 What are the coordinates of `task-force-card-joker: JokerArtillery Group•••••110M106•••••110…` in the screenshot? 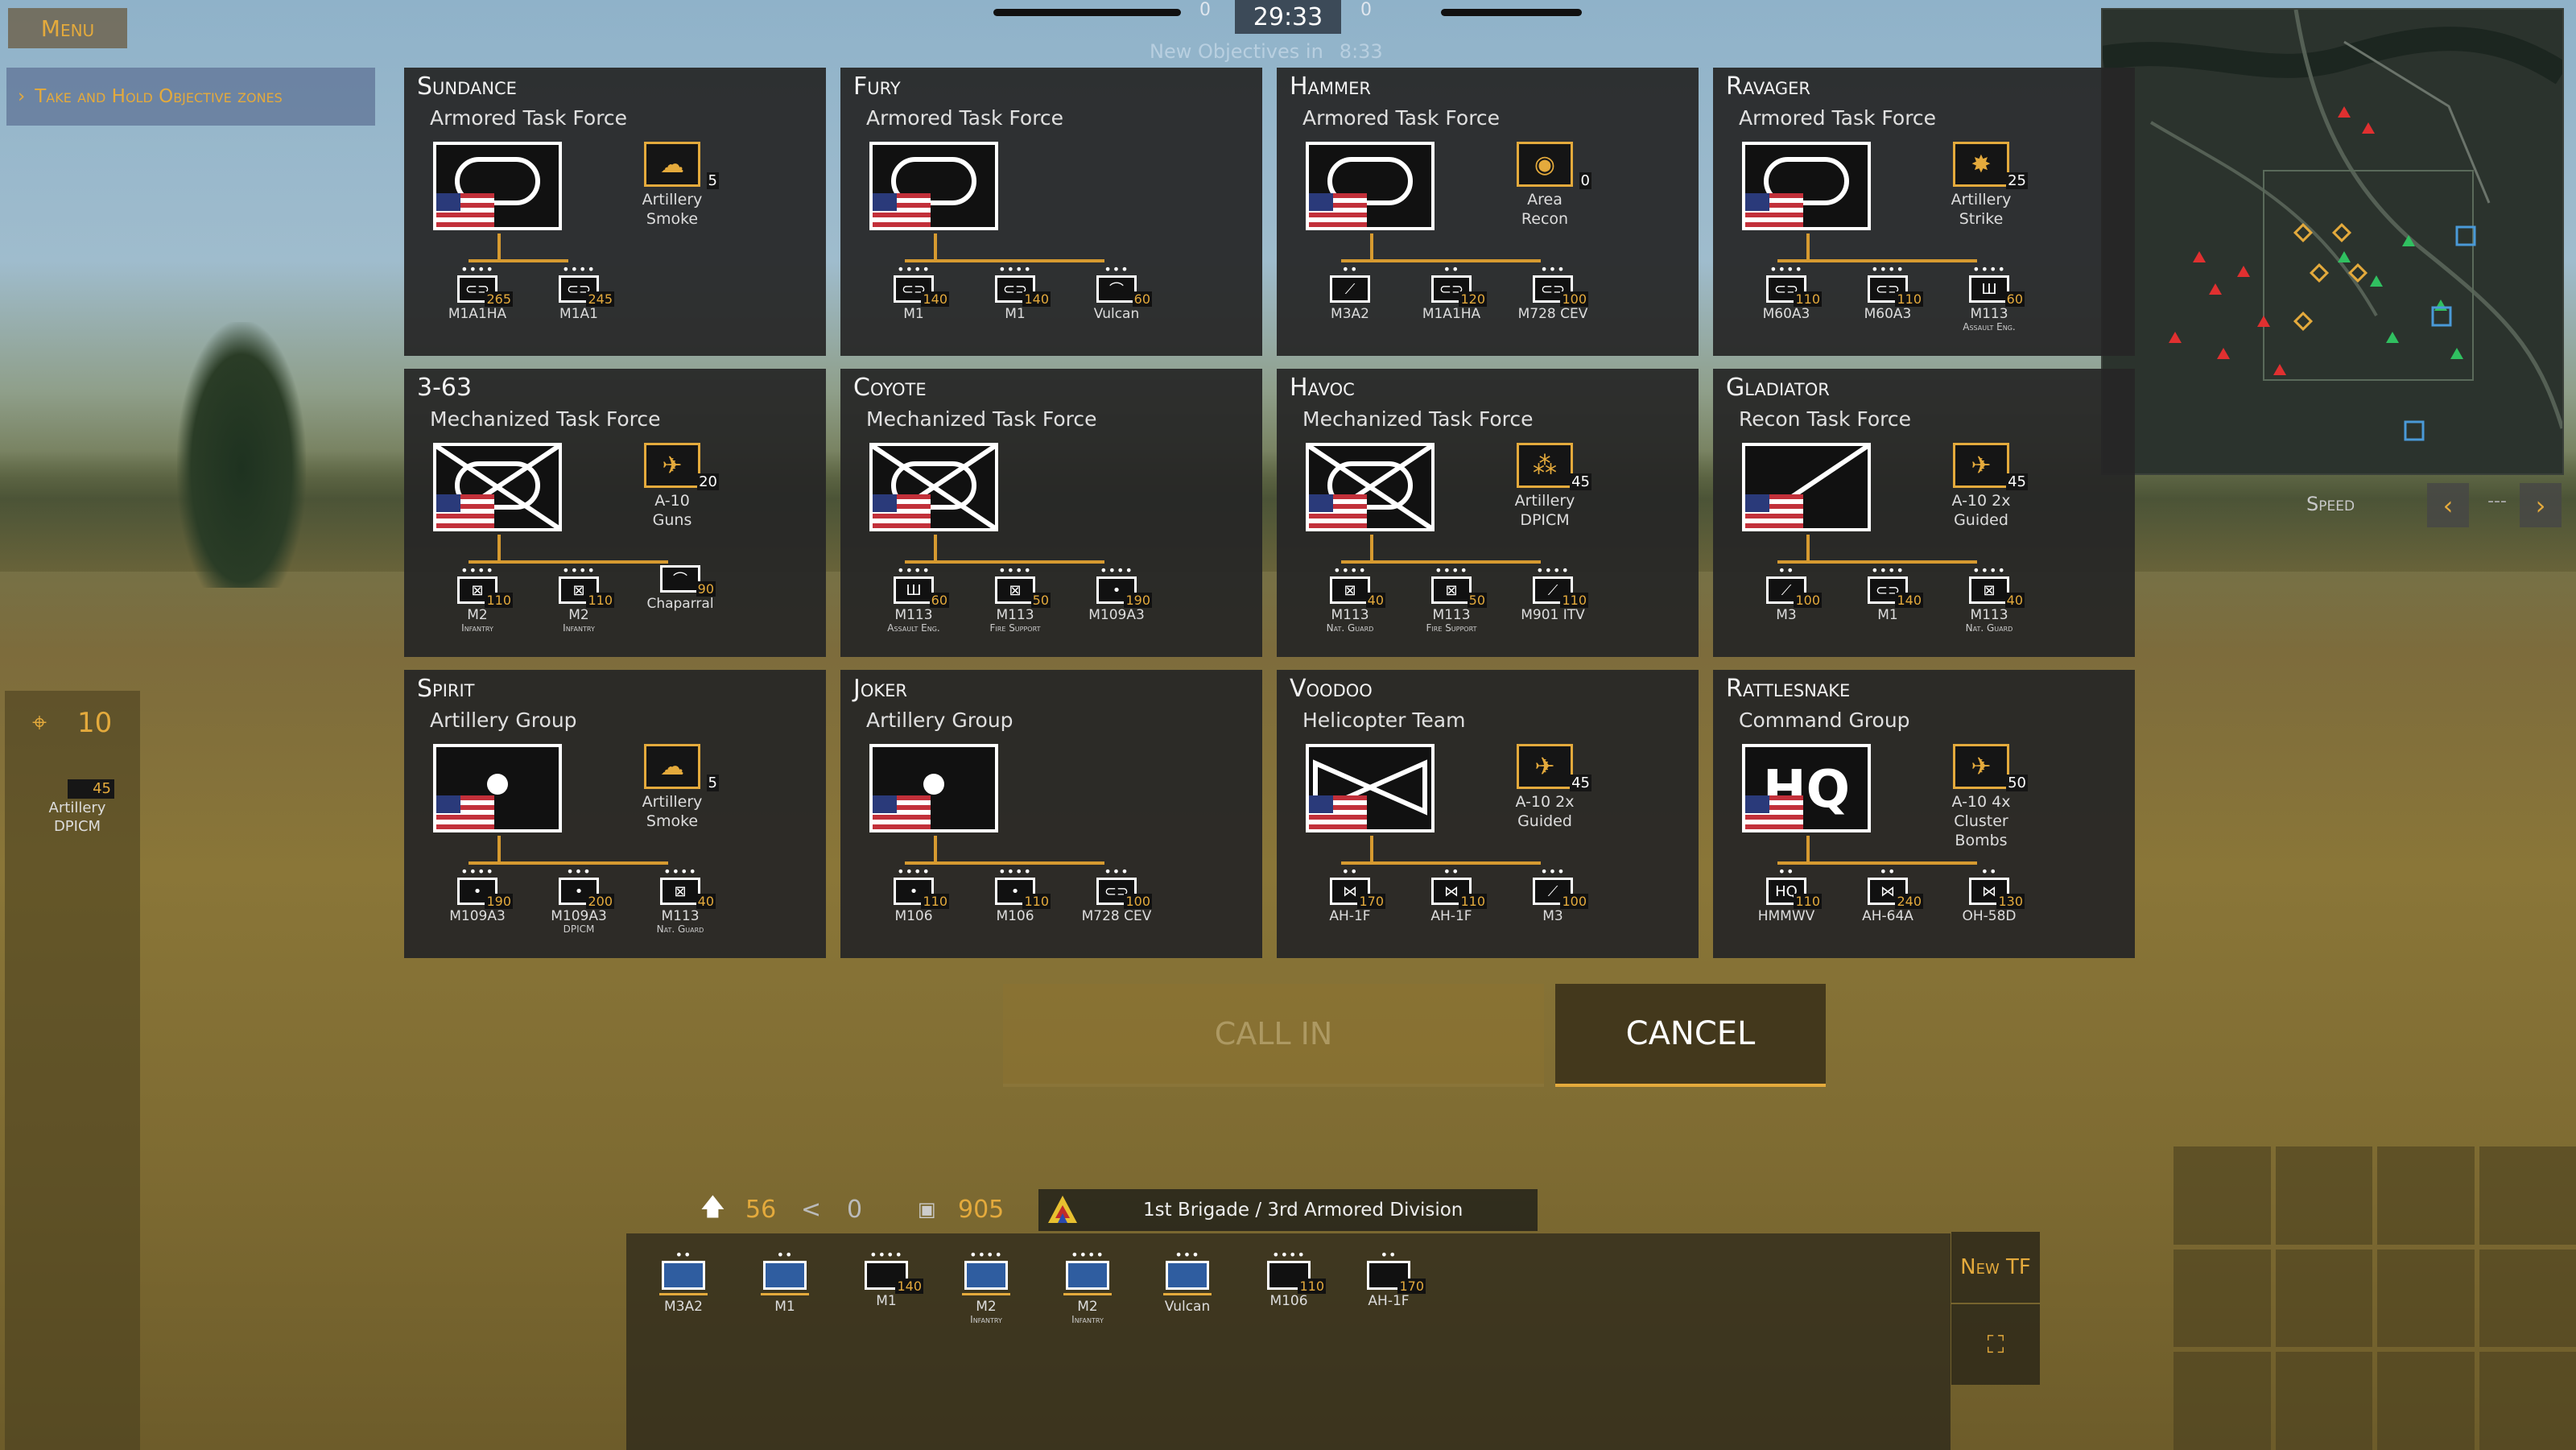 It's located at (1051, 814).